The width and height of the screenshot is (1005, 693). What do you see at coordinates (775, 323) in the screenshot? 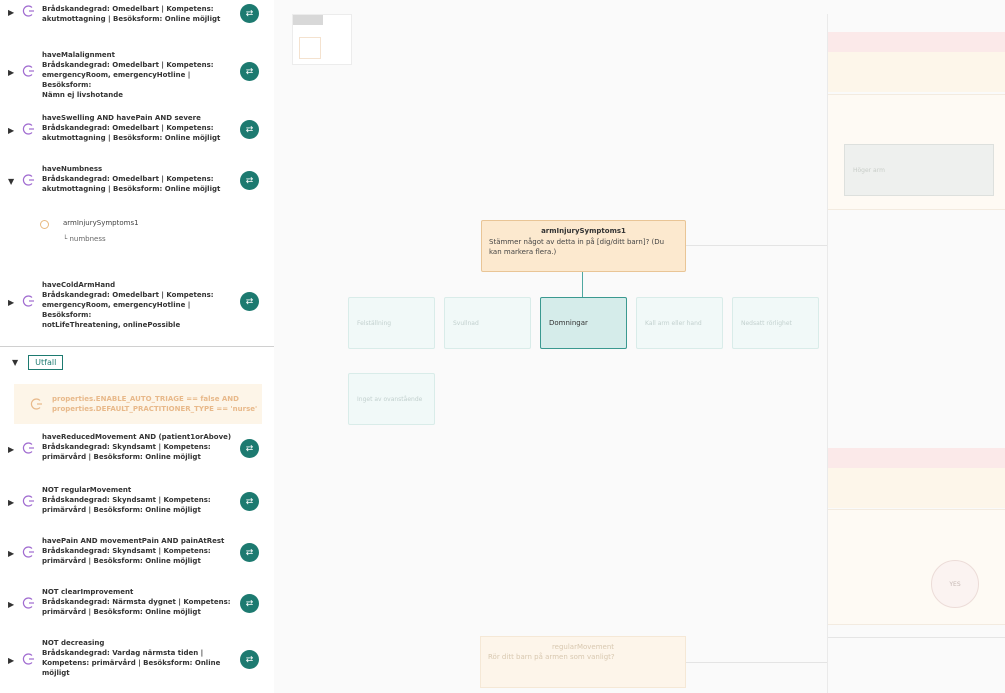
I see `answer-option-node: Nedsatt rörlighet` at bounding box center [775, 323].